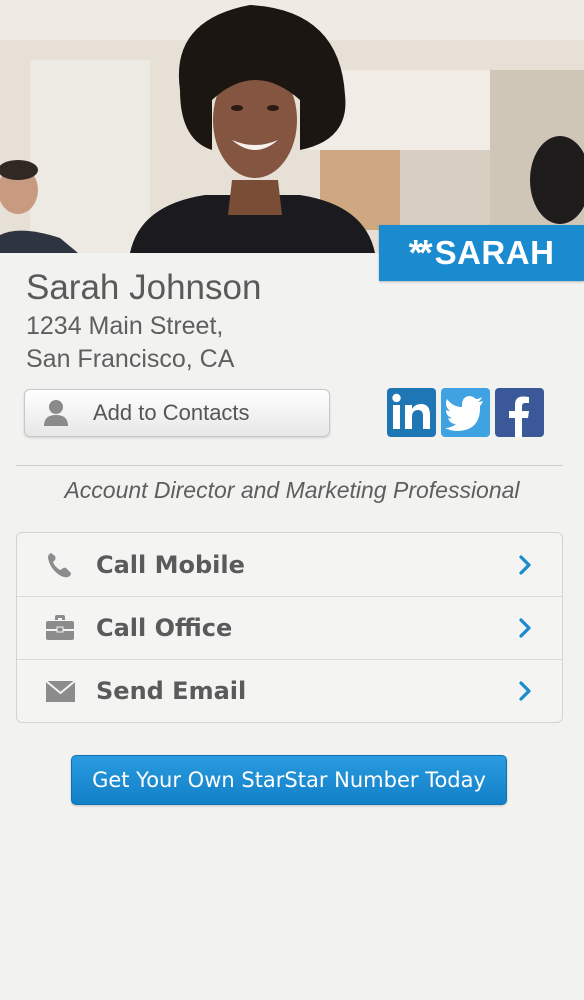 Image resolution: width=584 pixels, height=1000 pixels. What do you see at coordinates (125, 326) in the screenshot?
I see `address-line-1: 1234 Main Street,` at bounding box center [125, 326].